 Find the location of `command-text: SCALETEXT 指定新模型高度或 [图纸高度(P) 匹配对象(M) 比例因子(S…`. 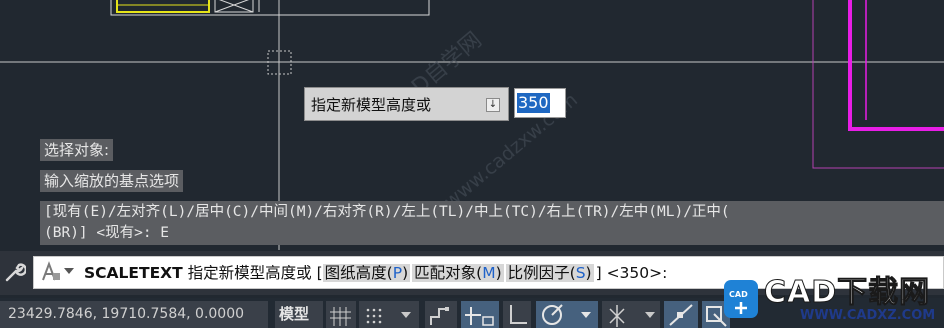

command-text: SCALETEXT 指定新模型高度或 [图纸高度(P) 匹配对象(M) 比例因子(S… is located at coordinates (375, 273).